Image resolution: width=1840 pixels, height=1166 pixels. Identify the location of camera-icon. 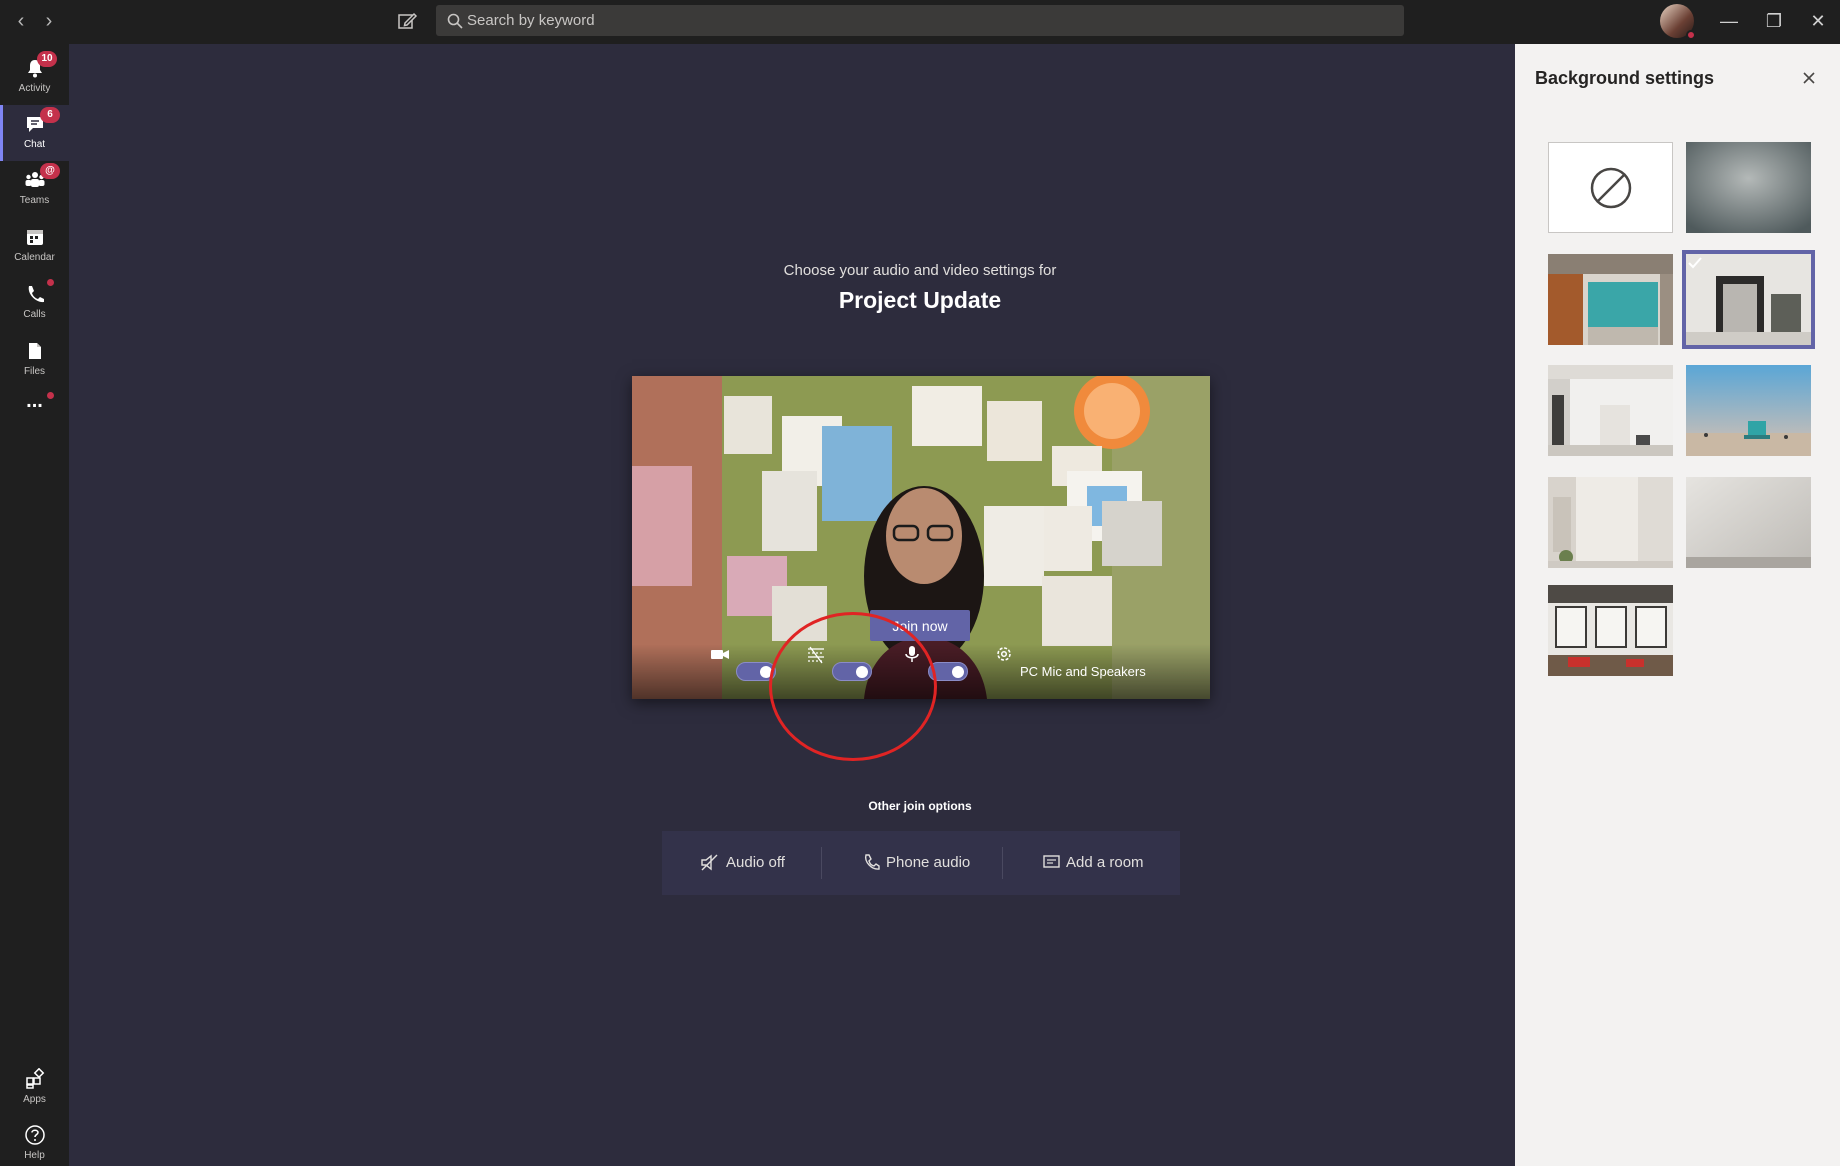
(720, 654).